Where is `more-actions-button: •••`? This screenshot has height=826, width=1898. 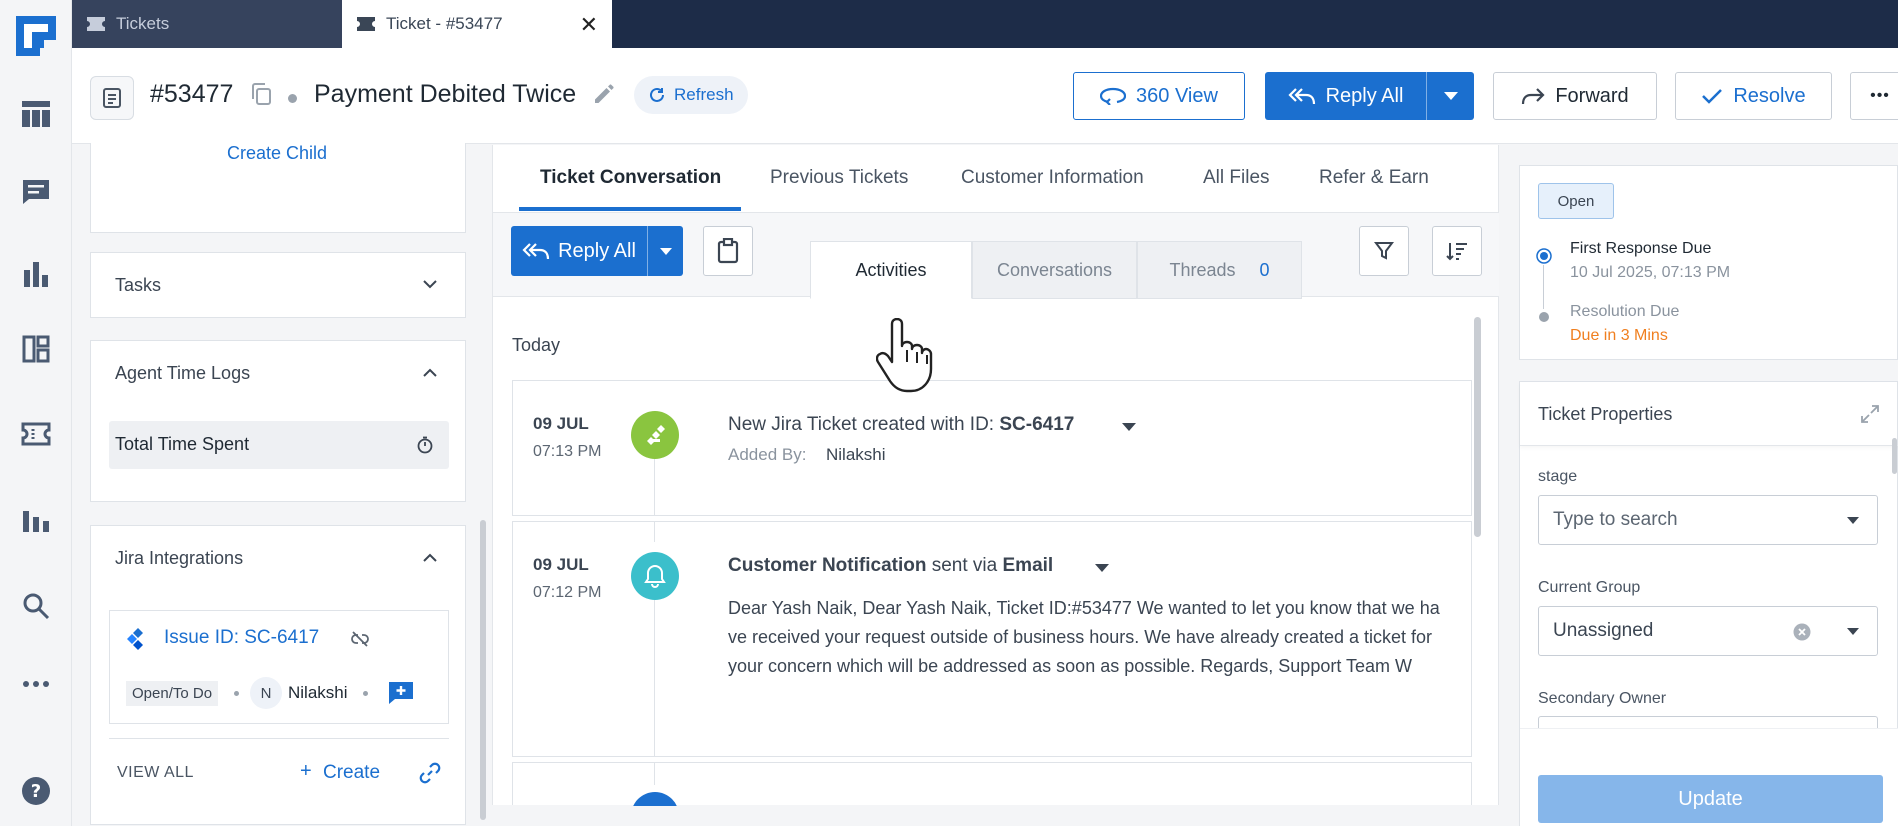
more-actions-button: ••• is located at coordinates (1874, 96).